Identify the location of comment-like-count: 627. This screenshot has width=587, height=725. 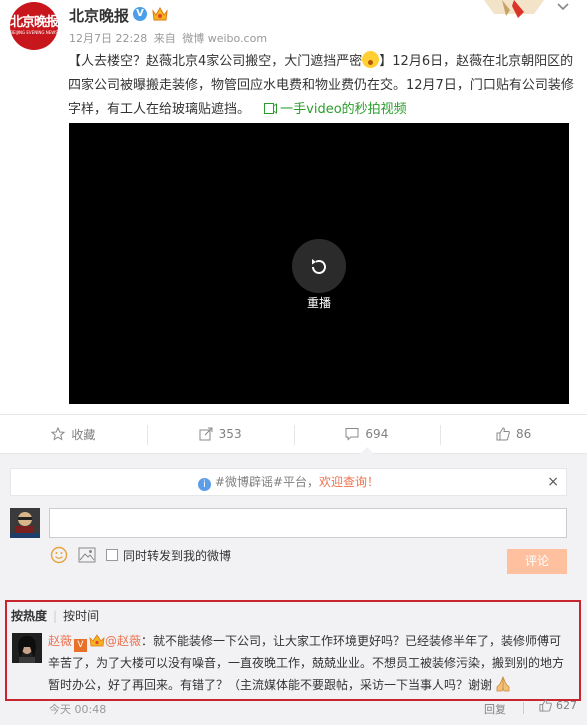
(566, 705).